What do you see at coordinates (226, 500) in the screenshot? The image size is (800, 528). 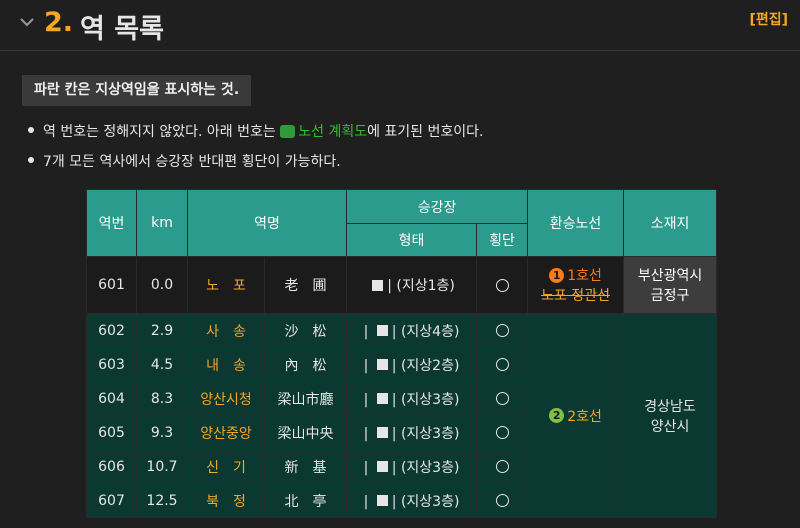 I see `station-link: 북 정` at bounding box center [226, 500].